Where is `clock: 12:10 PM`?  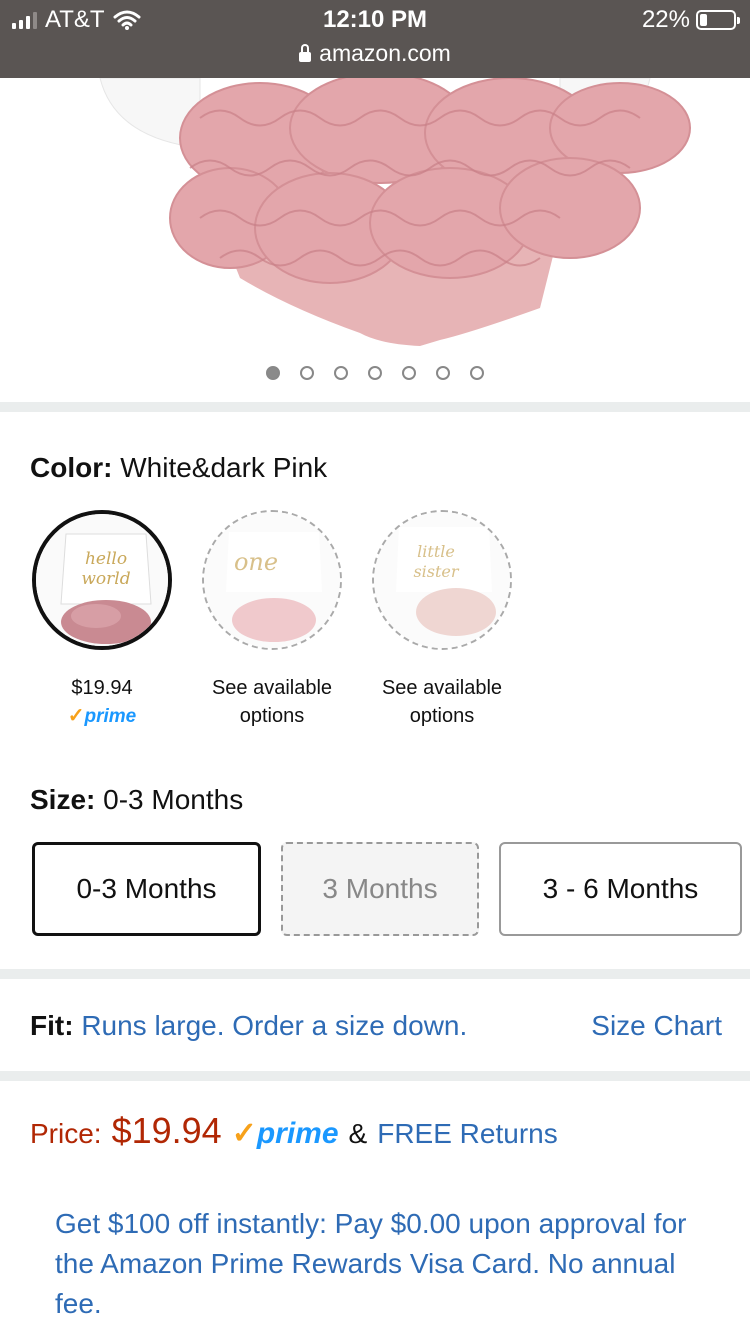 clock: 12:10 PM is located at coordinates (375, 19).